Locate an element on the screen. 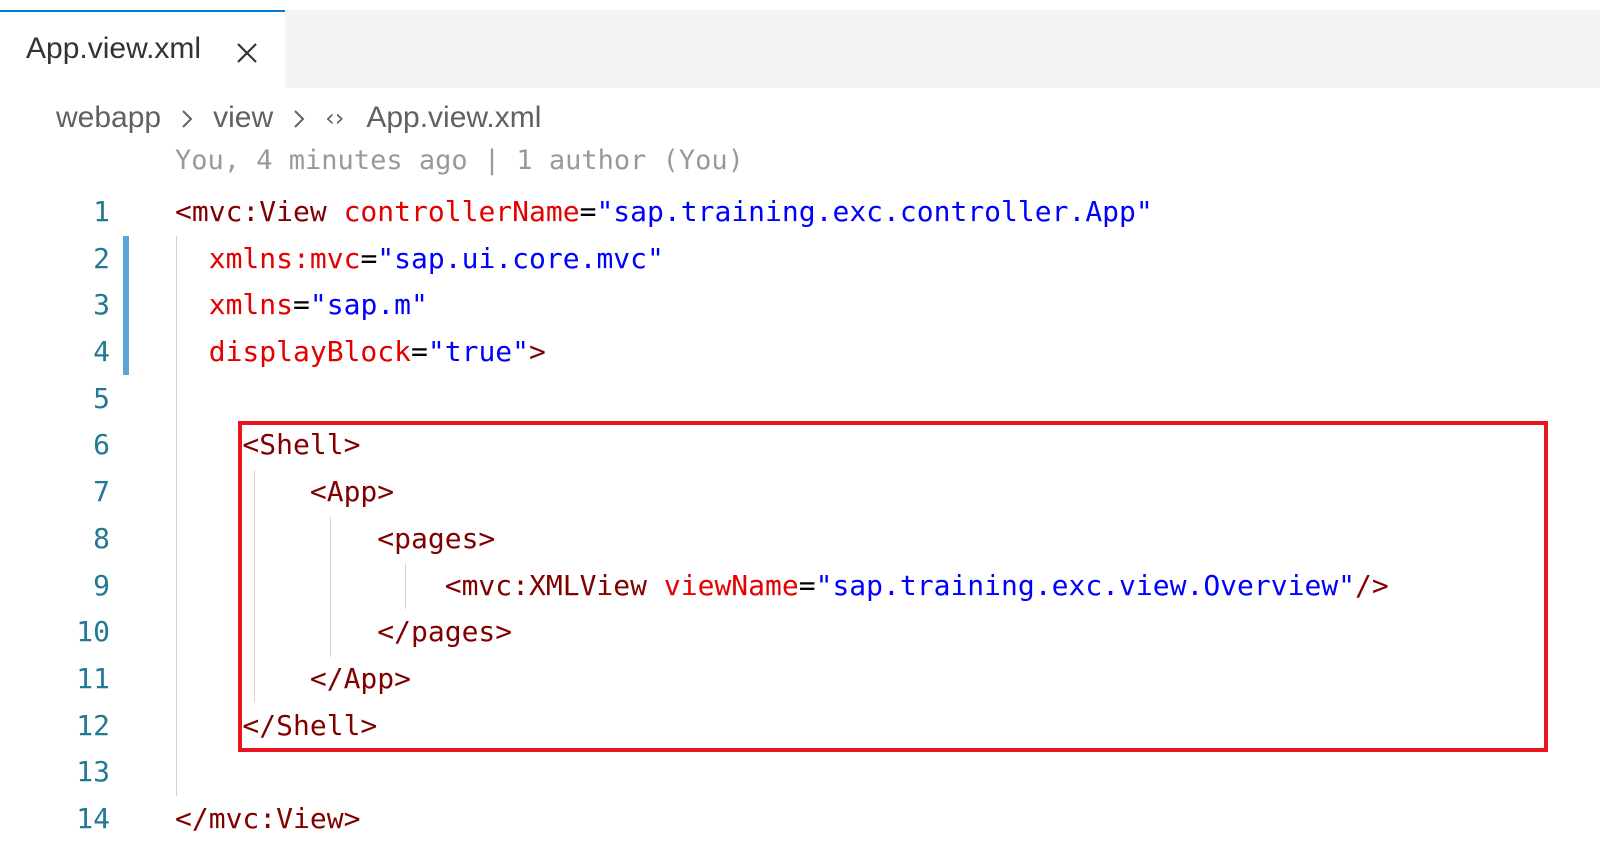 The width and height of the screenshot is (1600, 862). line-number: 8 is located at coordinates (101, 538).